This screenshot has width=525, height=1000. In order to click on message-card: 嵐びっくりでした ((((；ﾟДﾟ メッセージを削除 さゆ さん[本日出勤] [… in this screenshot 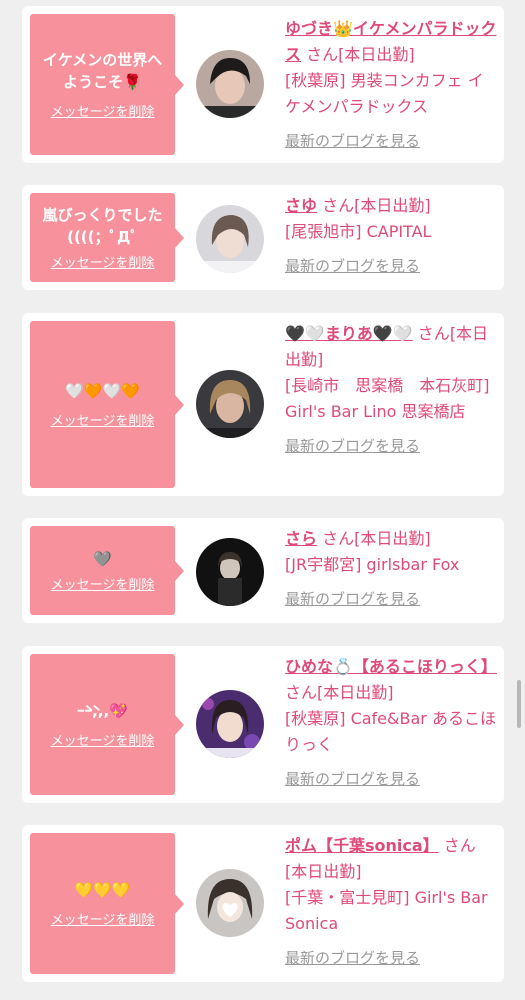, I will do `click(263, 237)`.